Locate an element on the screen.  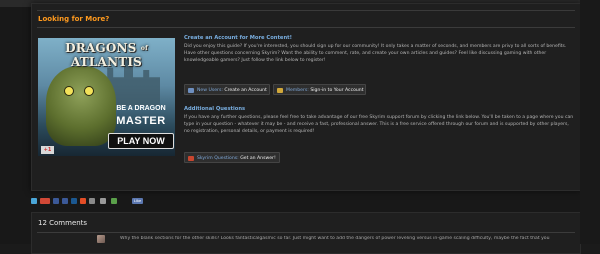
key-icon is located at coordinates (280, 90).